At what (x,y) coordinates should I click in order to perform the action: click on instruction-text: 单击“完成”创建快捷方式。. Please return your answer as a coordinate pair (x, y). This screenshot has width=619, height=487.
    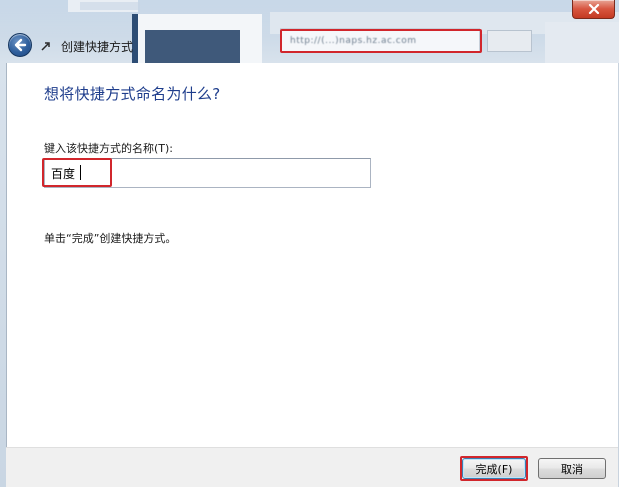
    Looking at the image, I should click on (110, 238).